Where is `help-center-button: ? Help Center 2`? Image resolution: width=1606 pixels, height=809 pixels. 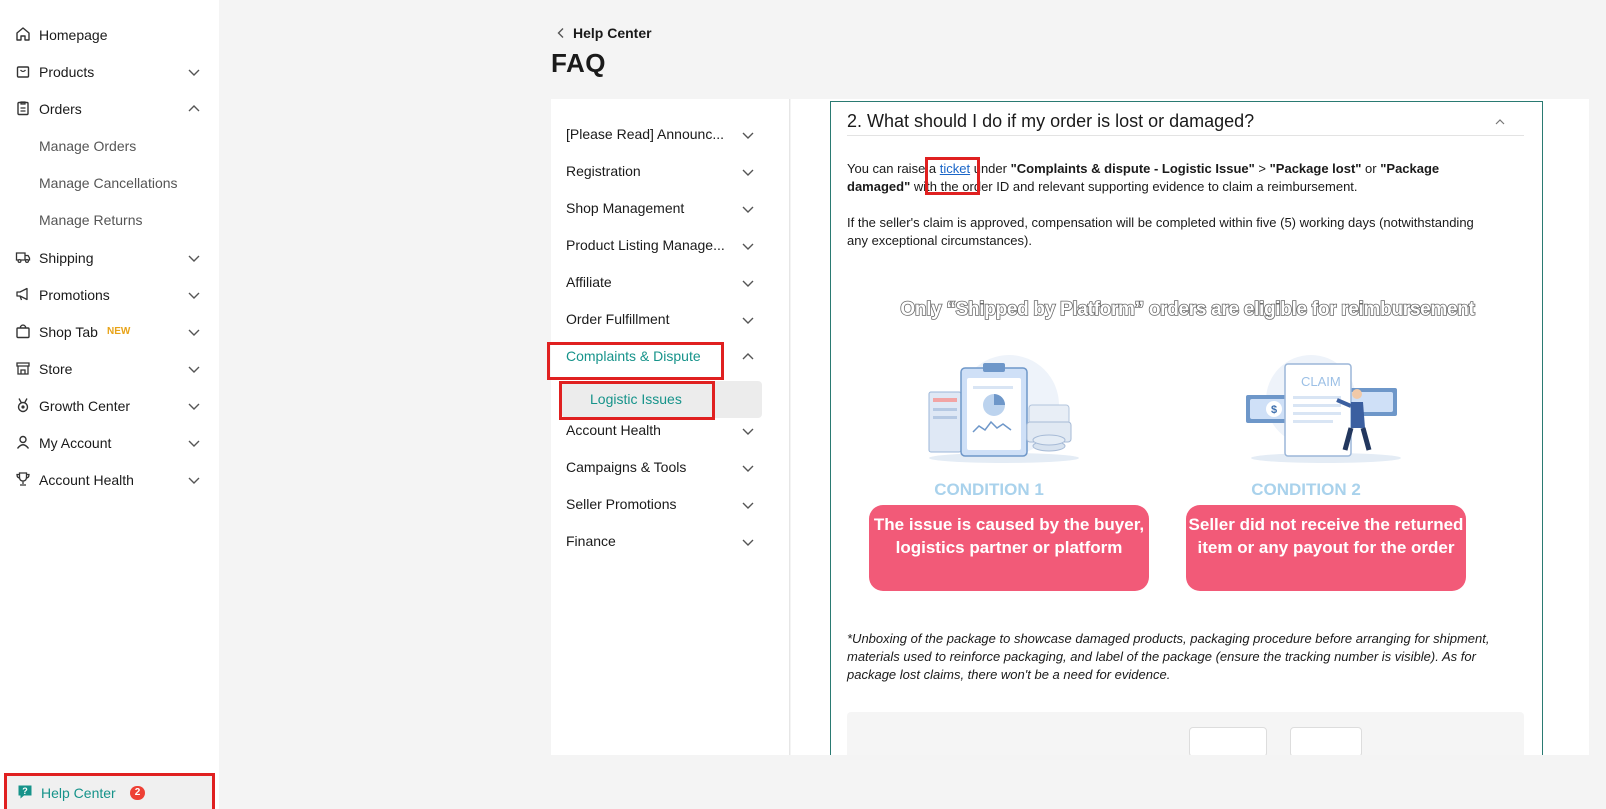
help-center-button: ? Help Center 2 is located at coordinates (109, 791).